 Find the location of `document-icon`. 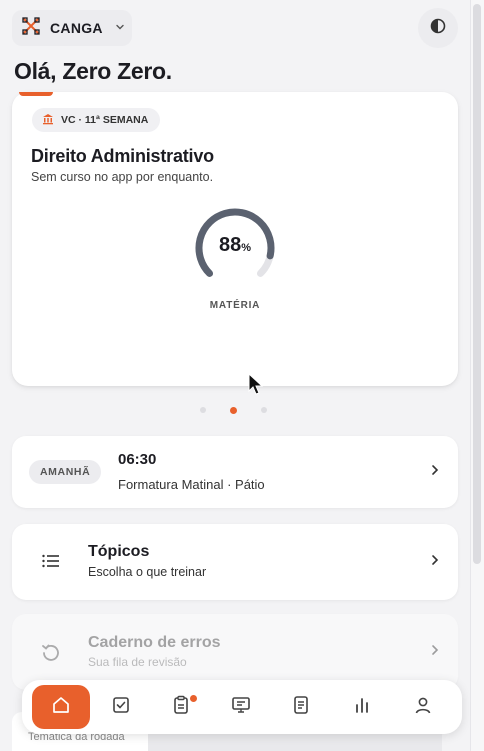

document-icon is located at coordinates (301, 707).